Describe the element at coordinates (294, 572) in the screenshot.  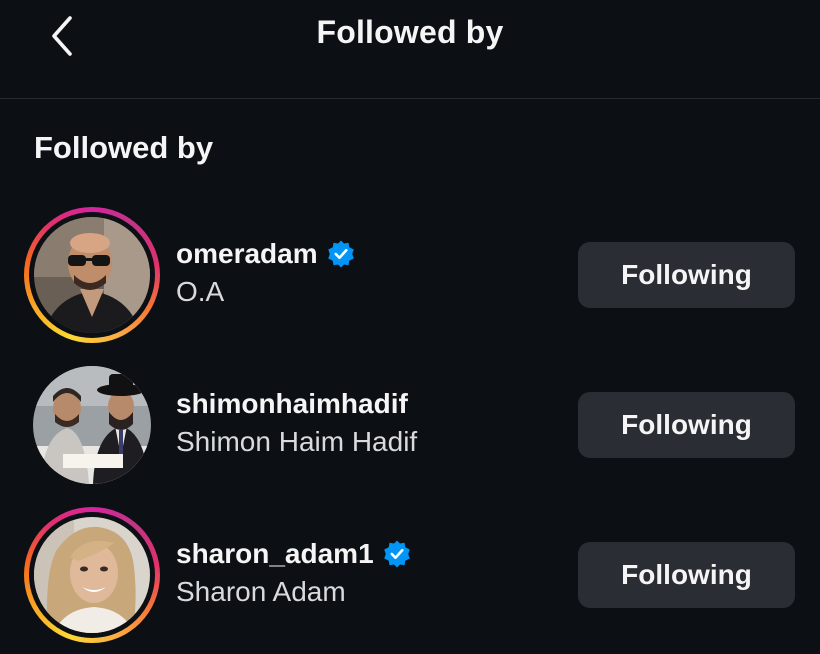
I see `user-info: sharon_adam1 Sharon Adam` at that location.